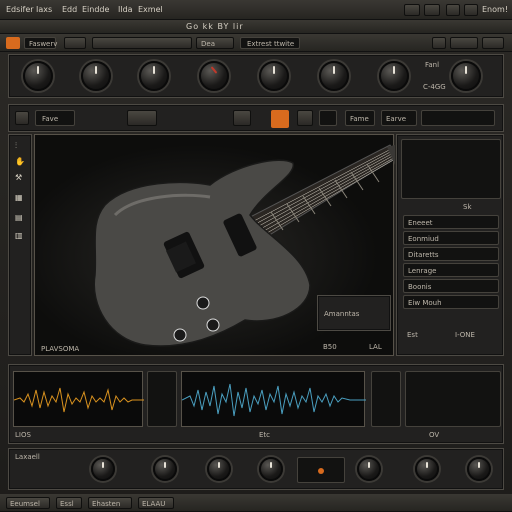 The width and height of the screenshot is (512, 512). Describe the element at coordinates (106, 504) in the screenshot. I see `tab-3-label: Ehasten` at that location.